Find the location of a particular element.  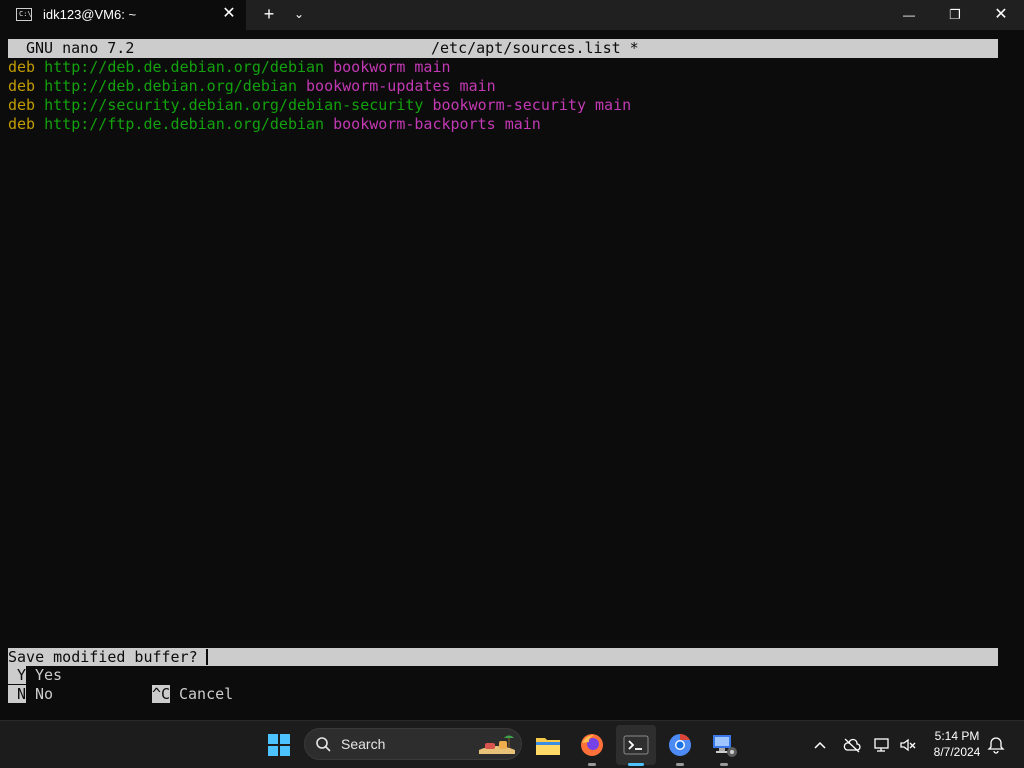

cancel-key: ^C is located at coordinates (161, 694).